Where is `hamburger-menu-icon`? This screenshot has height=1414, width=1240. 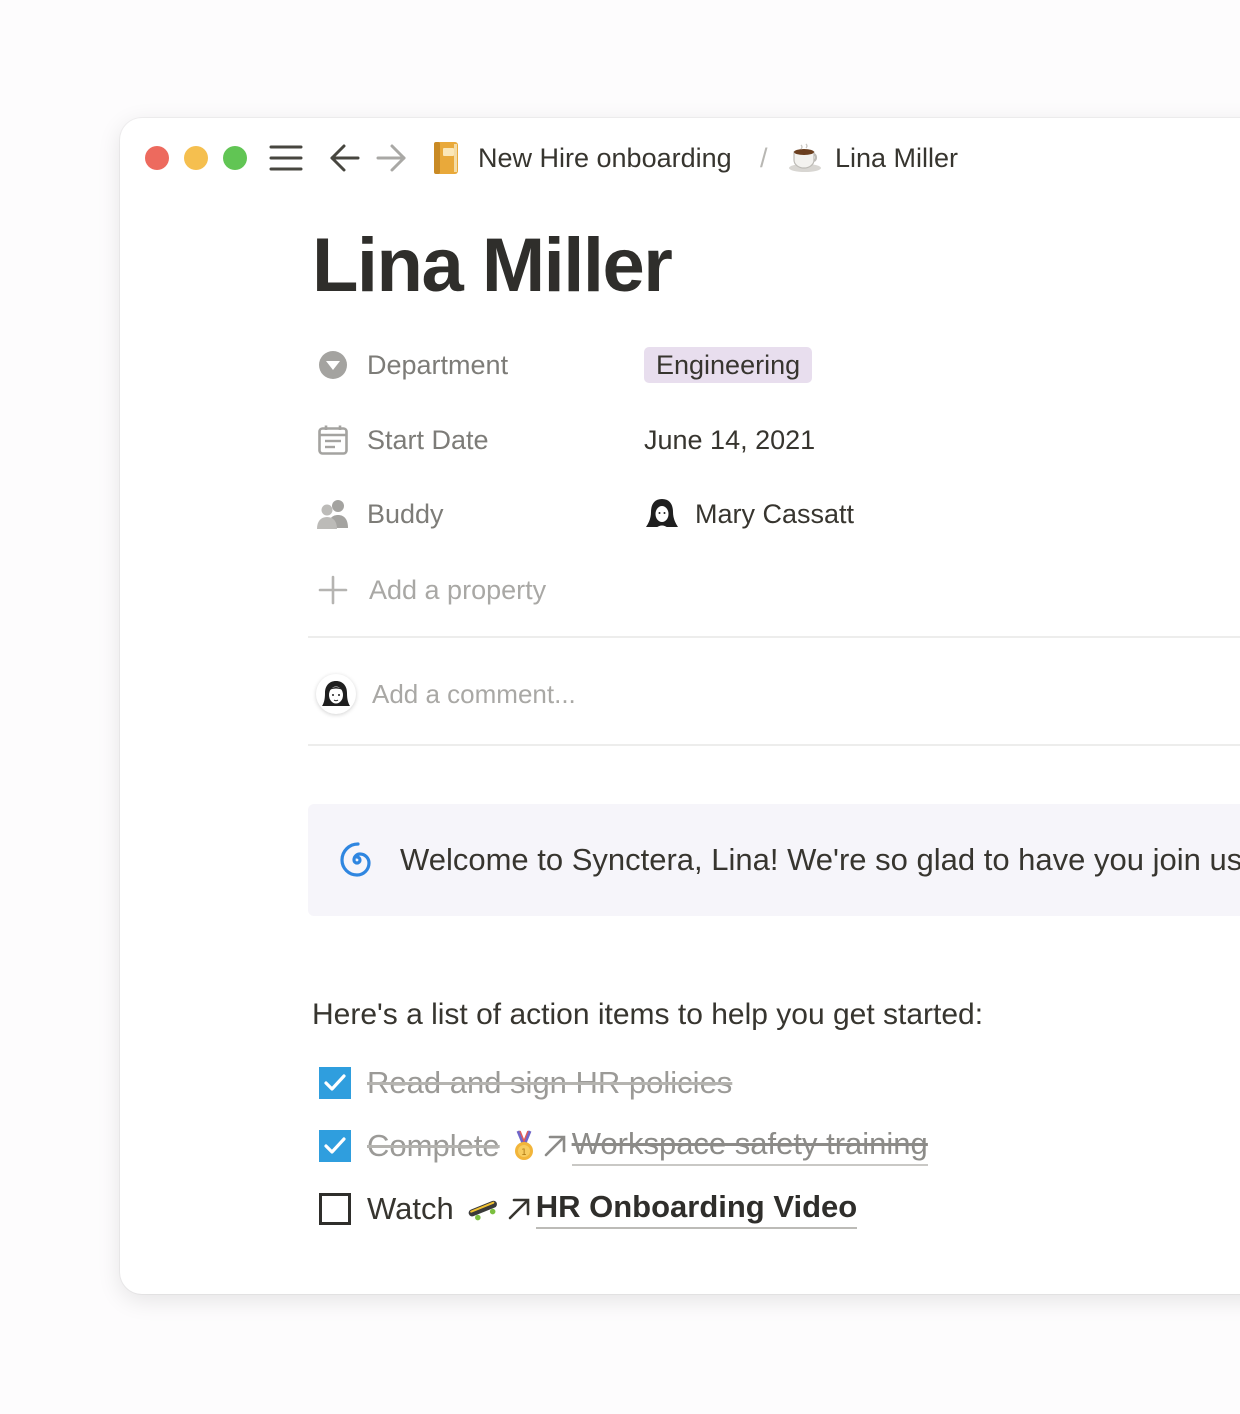 hamburger-menu-icon is located at coordinates (286, 158).